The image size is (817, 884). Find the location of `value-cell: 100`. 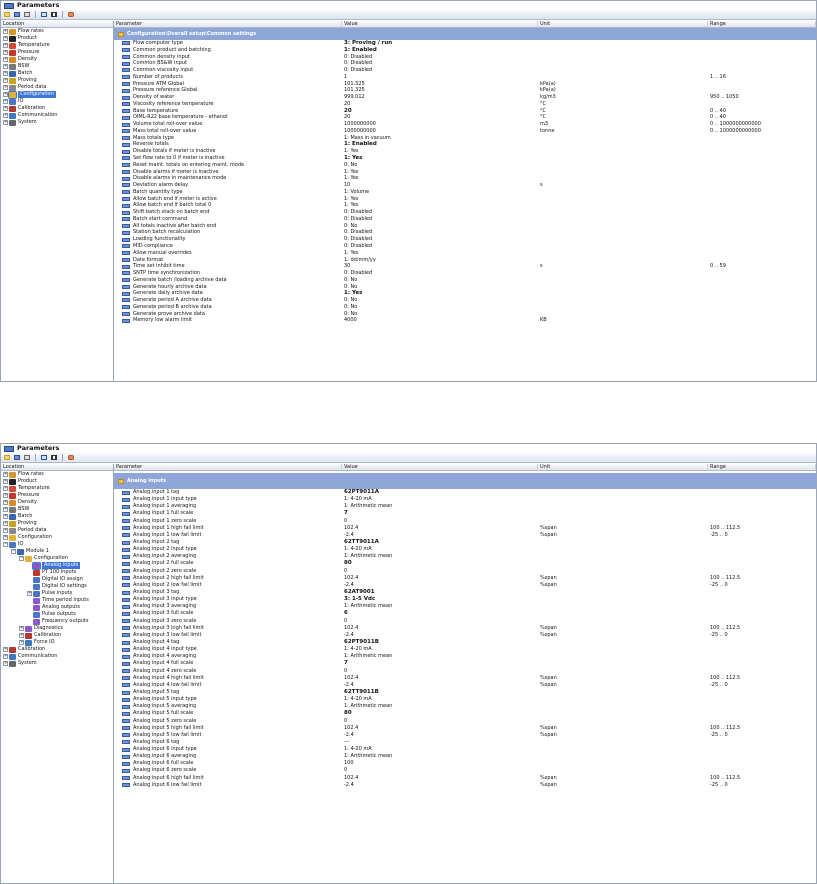

value-cell: 100 is located at coordinates (440, 763).